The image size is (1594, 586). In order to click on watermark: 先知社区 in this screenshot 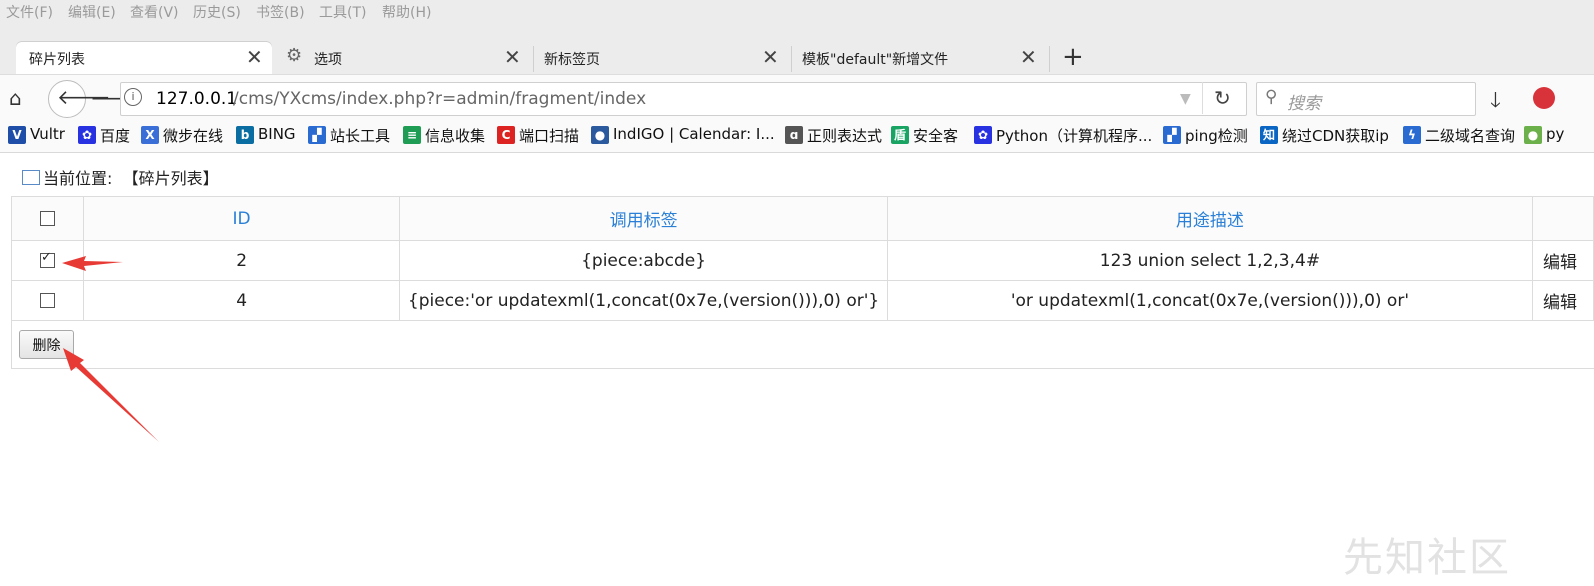, I will do `click(1427, 558)`.